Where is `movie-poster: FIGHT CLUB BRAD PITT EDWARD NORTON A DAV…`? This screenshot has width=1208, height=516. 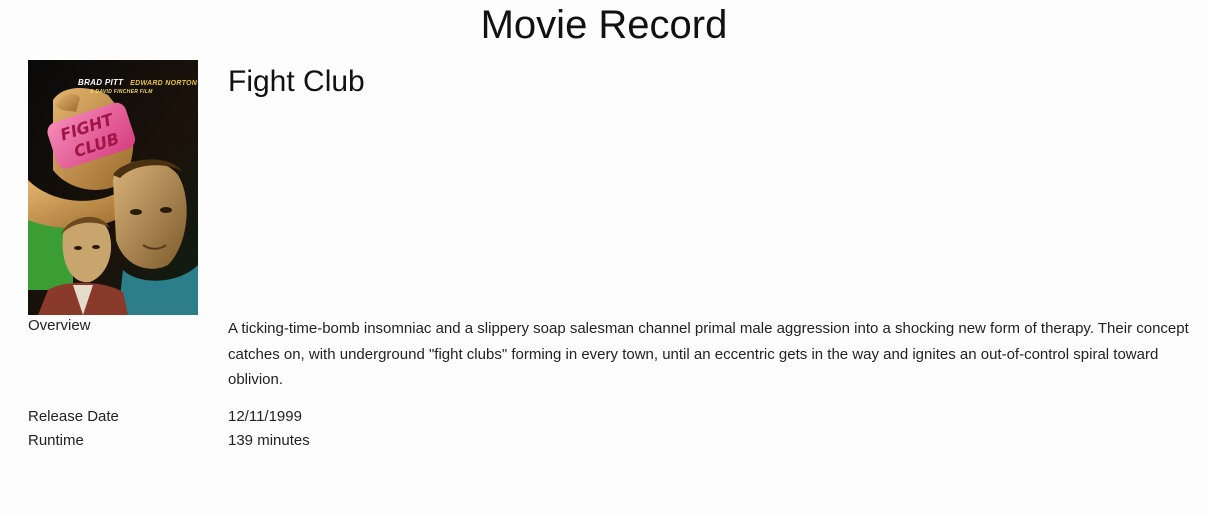 movie-poster: FIGHT CLUB BRAD PITT EDWARD NORTON A DAV… is located at coordinates (113, 187).